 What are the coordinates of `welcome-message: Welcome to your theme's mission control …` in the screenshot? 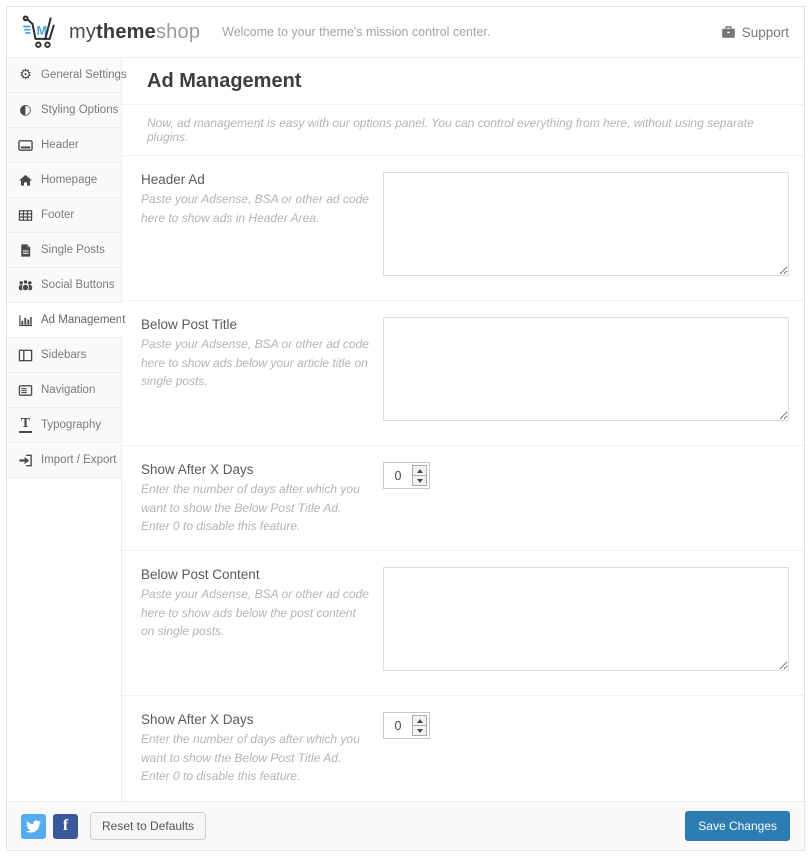 It's located at (356, 32).